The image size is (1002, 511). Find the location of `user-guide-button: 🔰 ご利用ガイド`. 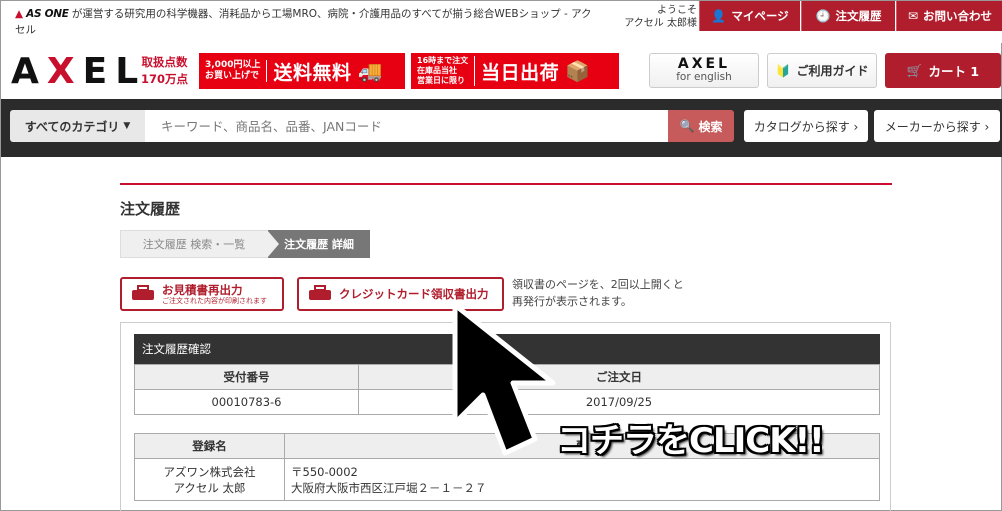

user-guide-button: 🔰 ご利用ガイド is located at coordinates (822, 70).